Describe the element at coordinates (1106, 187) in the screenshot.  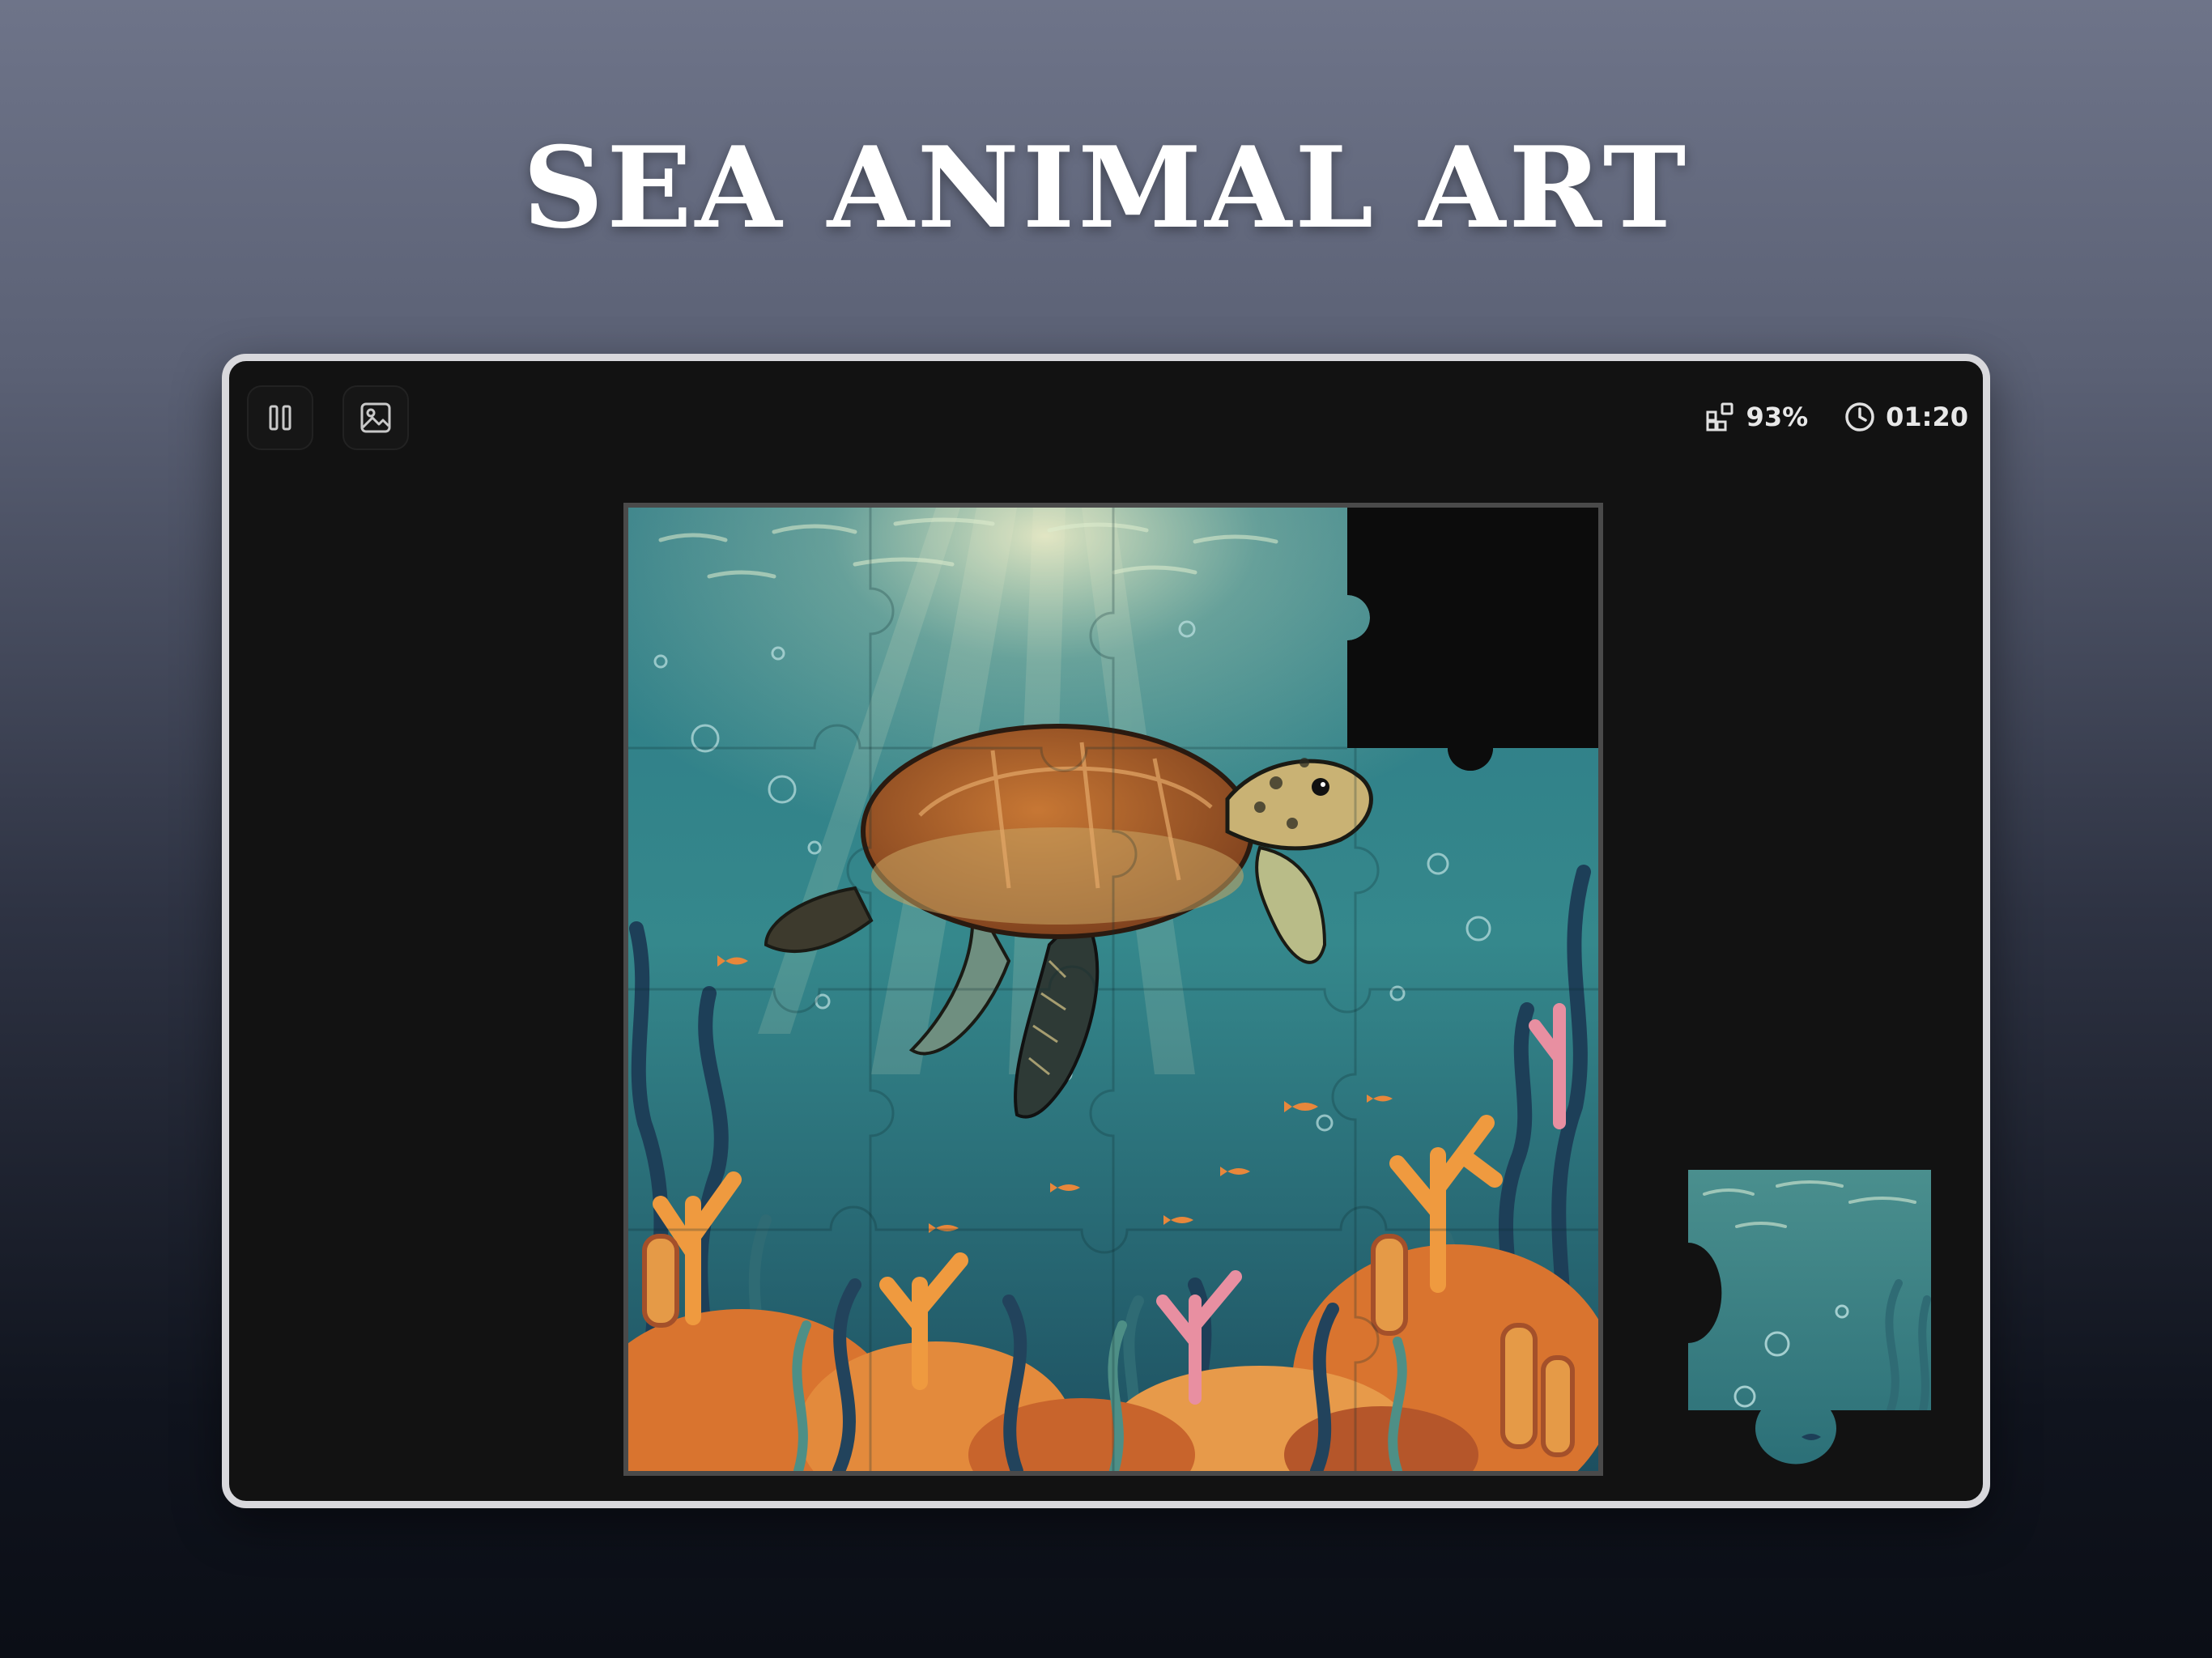
I see `promo-title: SEA ANIMAL ART` at that location.